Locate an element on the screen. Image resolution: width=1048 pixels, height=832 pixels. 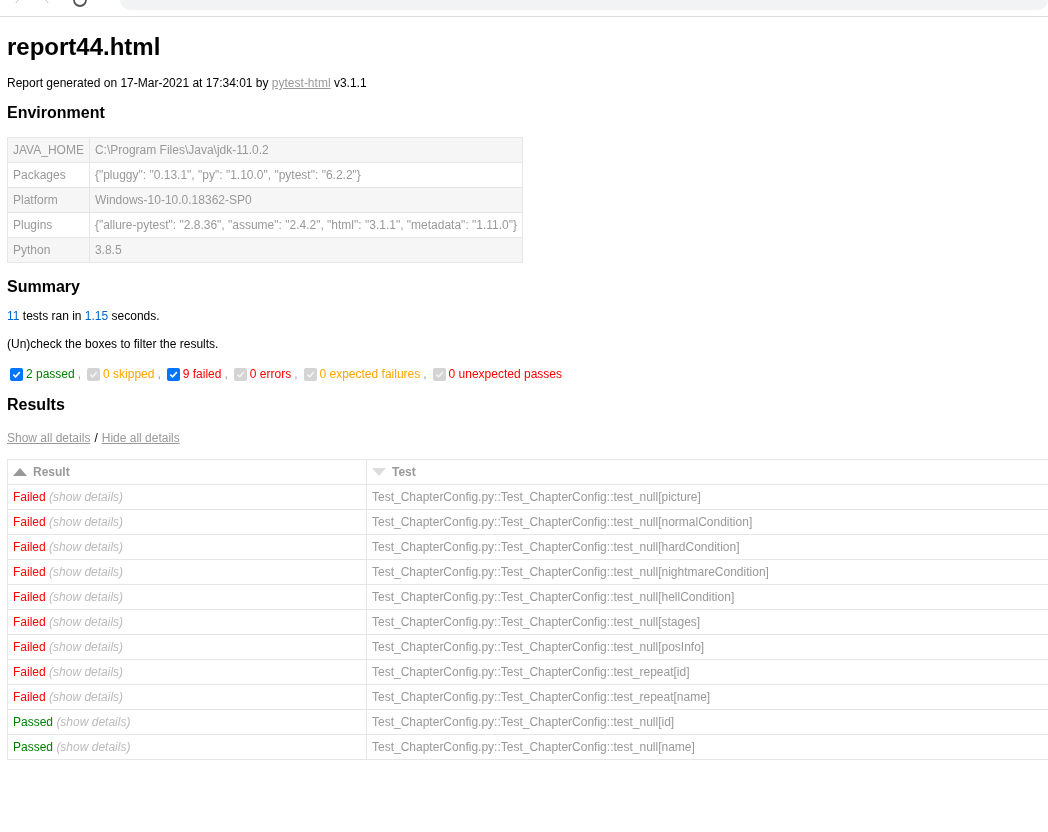
column-header: Result is located at coordinates (187, 472).